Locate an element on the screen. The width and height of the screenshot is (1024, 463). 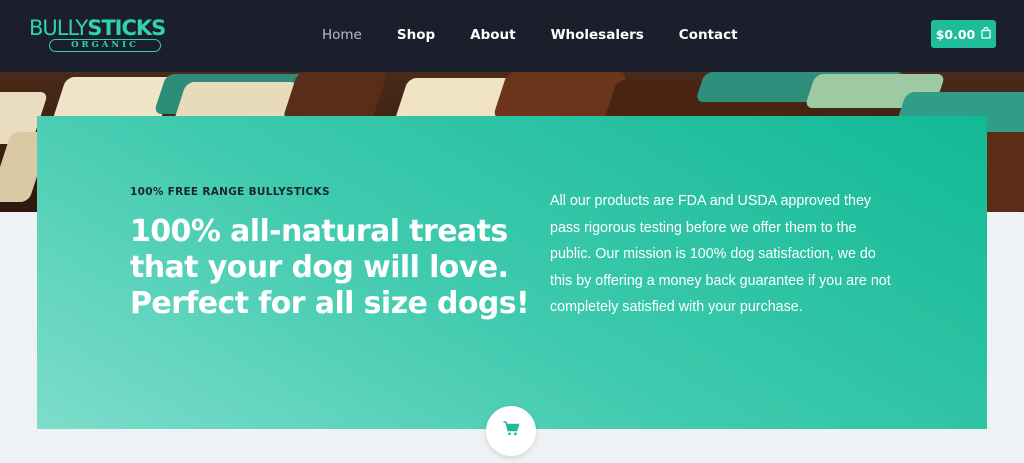
main-nav: Home Shop About Wholesalers Contact is located at coordinates (530, 35).